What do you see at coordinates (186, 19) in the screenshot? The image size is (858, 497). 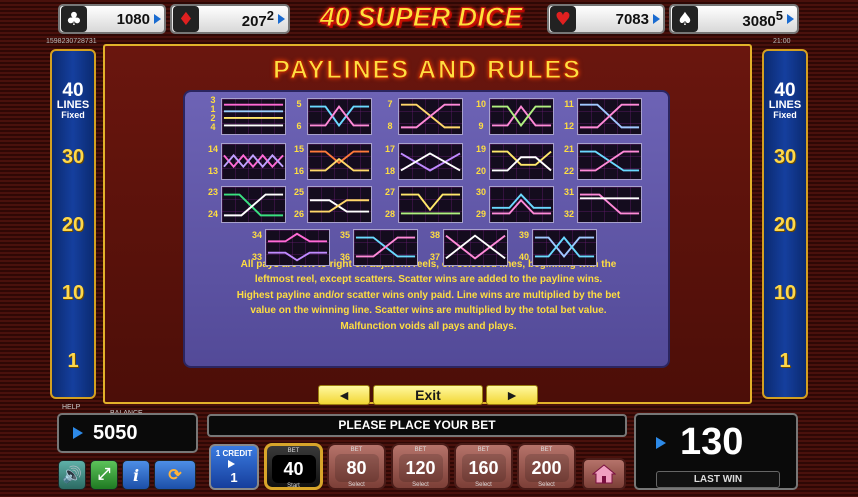 I see `diamond-icon: ♦` at bounding box center [186, 19].